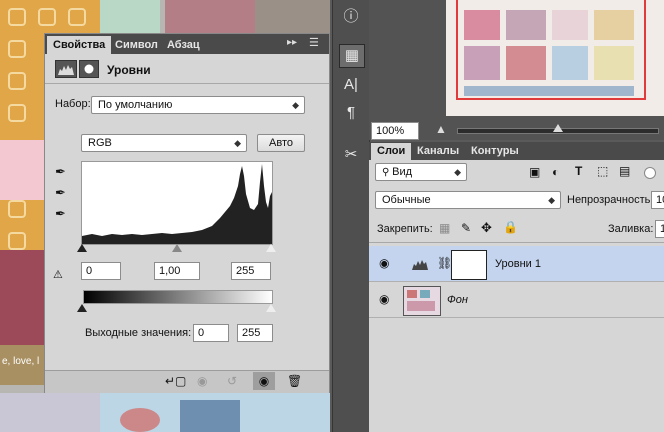 This screenshot has width=664, height=432. Describe the element at coordinates (650, 173) in the screenshot. I see `filter-toggle-icon` at that location.